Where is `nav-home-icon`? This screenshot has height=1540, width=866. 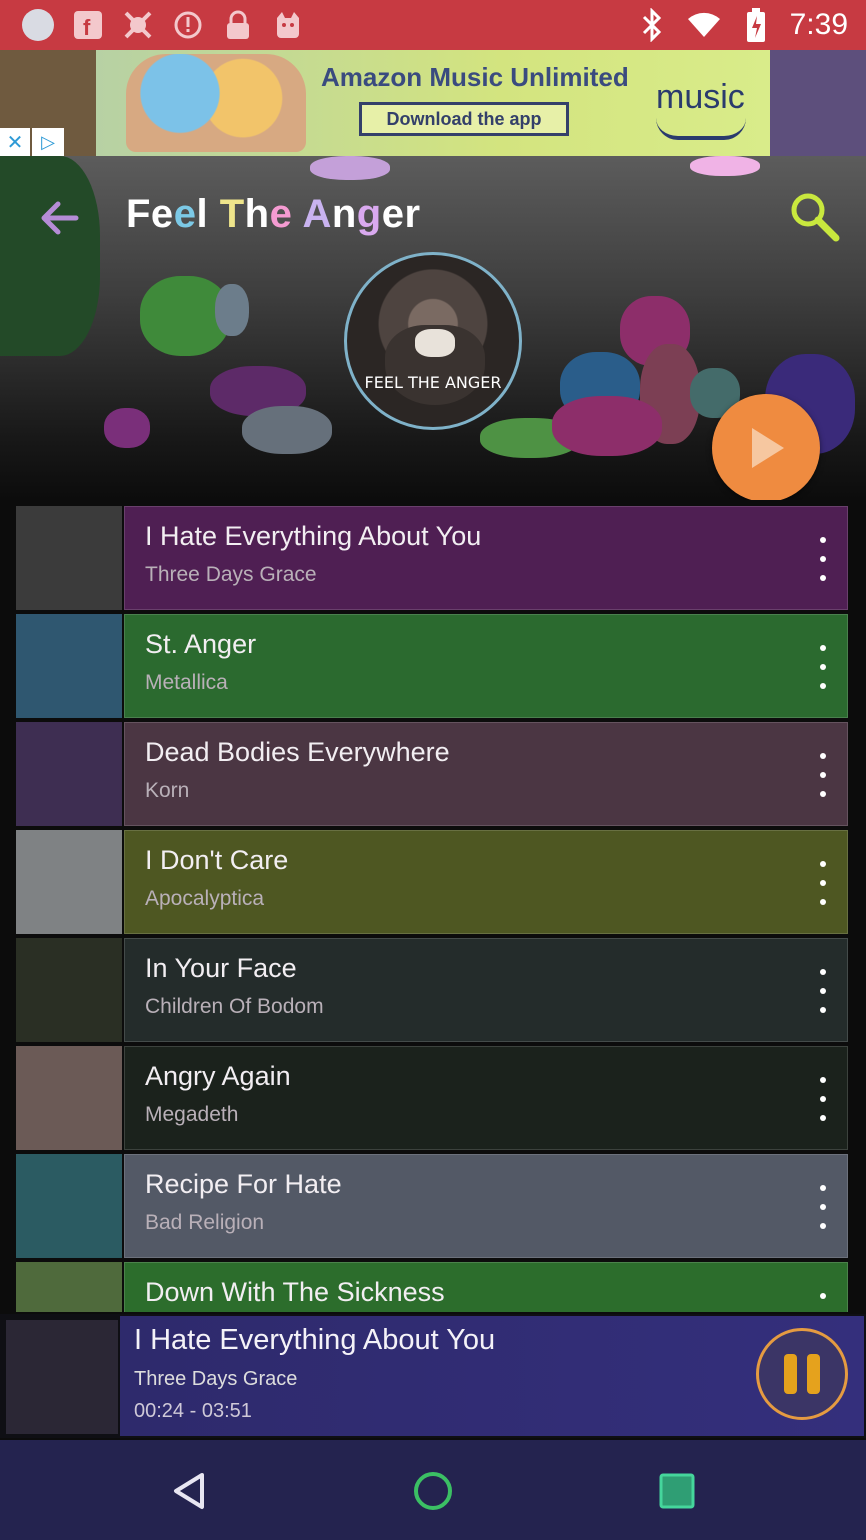
nav-home-icon is located at coordinates (433, 1491).